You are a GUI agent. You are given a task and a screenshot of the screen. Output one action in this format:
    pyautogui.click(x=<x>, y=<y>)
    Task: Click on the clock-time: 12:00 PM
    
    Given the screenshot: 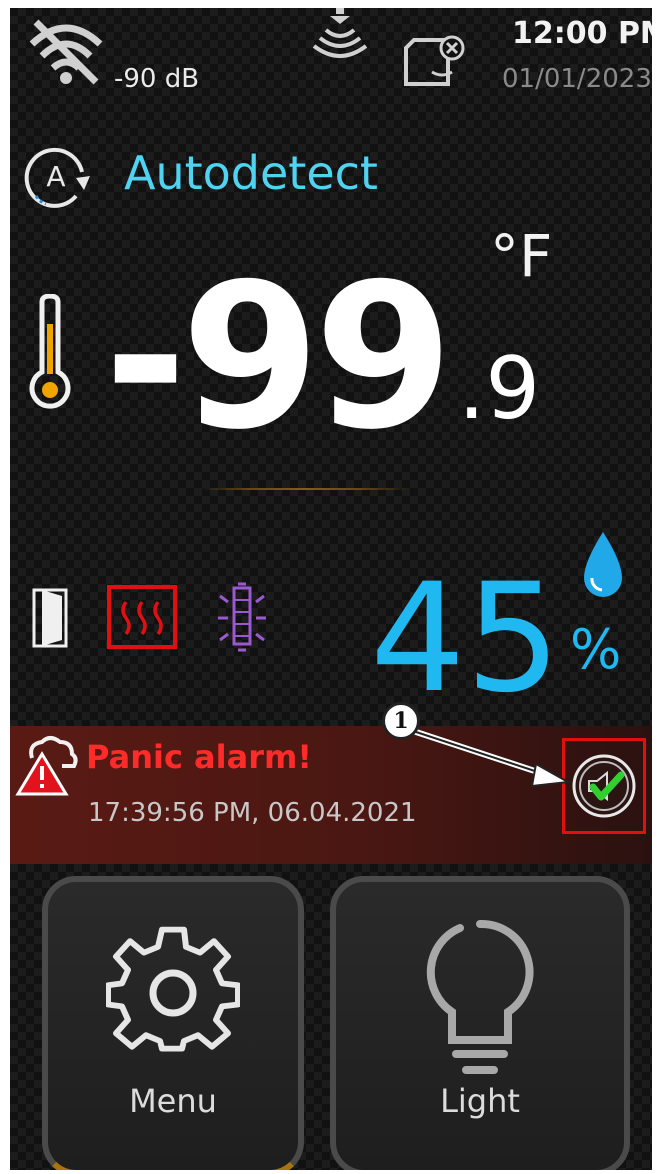 What is the action you would take?
    pyautogui.click(x=582, y=33)
    